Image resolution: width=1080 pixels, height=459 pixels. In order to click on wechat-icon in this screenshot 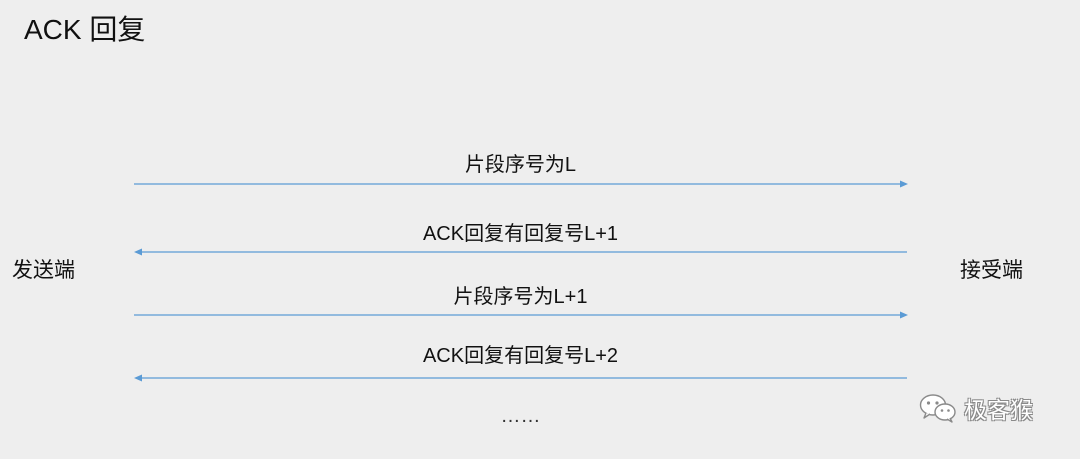, I will do `click(938, 410)`.